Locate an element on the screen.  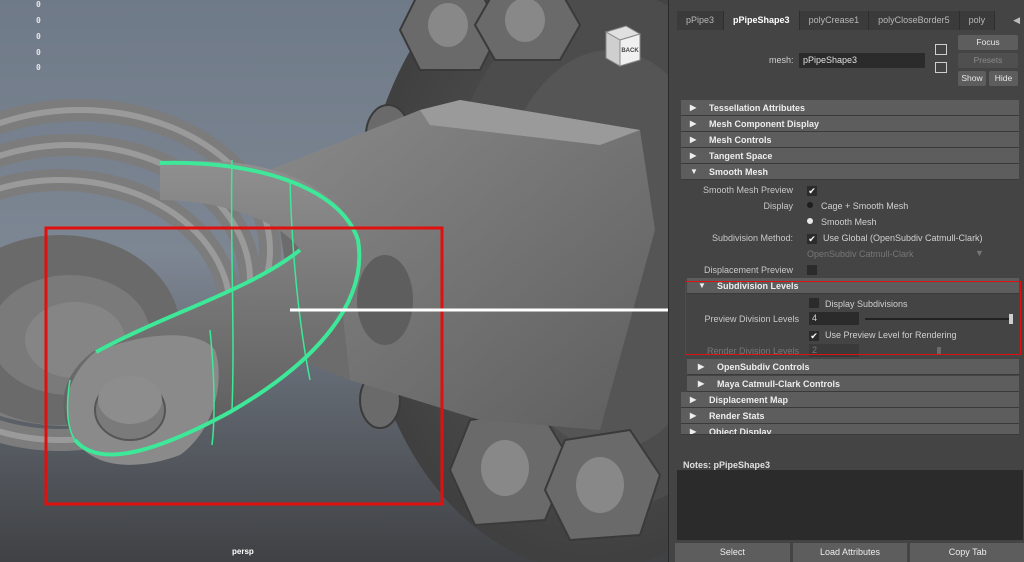
subdivision-dropdown-row: OpenSubdiv Catmull-Clark ▼ is located at coordinates (850, 254).